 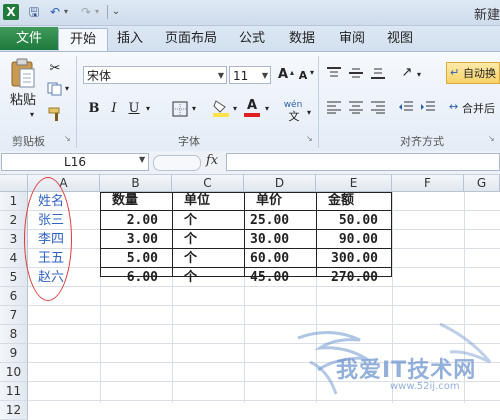 What do you see at coordinates (136, 220) in the screenshot?
I see `cell-b2: 2.00` at bounding box center [136, 220].